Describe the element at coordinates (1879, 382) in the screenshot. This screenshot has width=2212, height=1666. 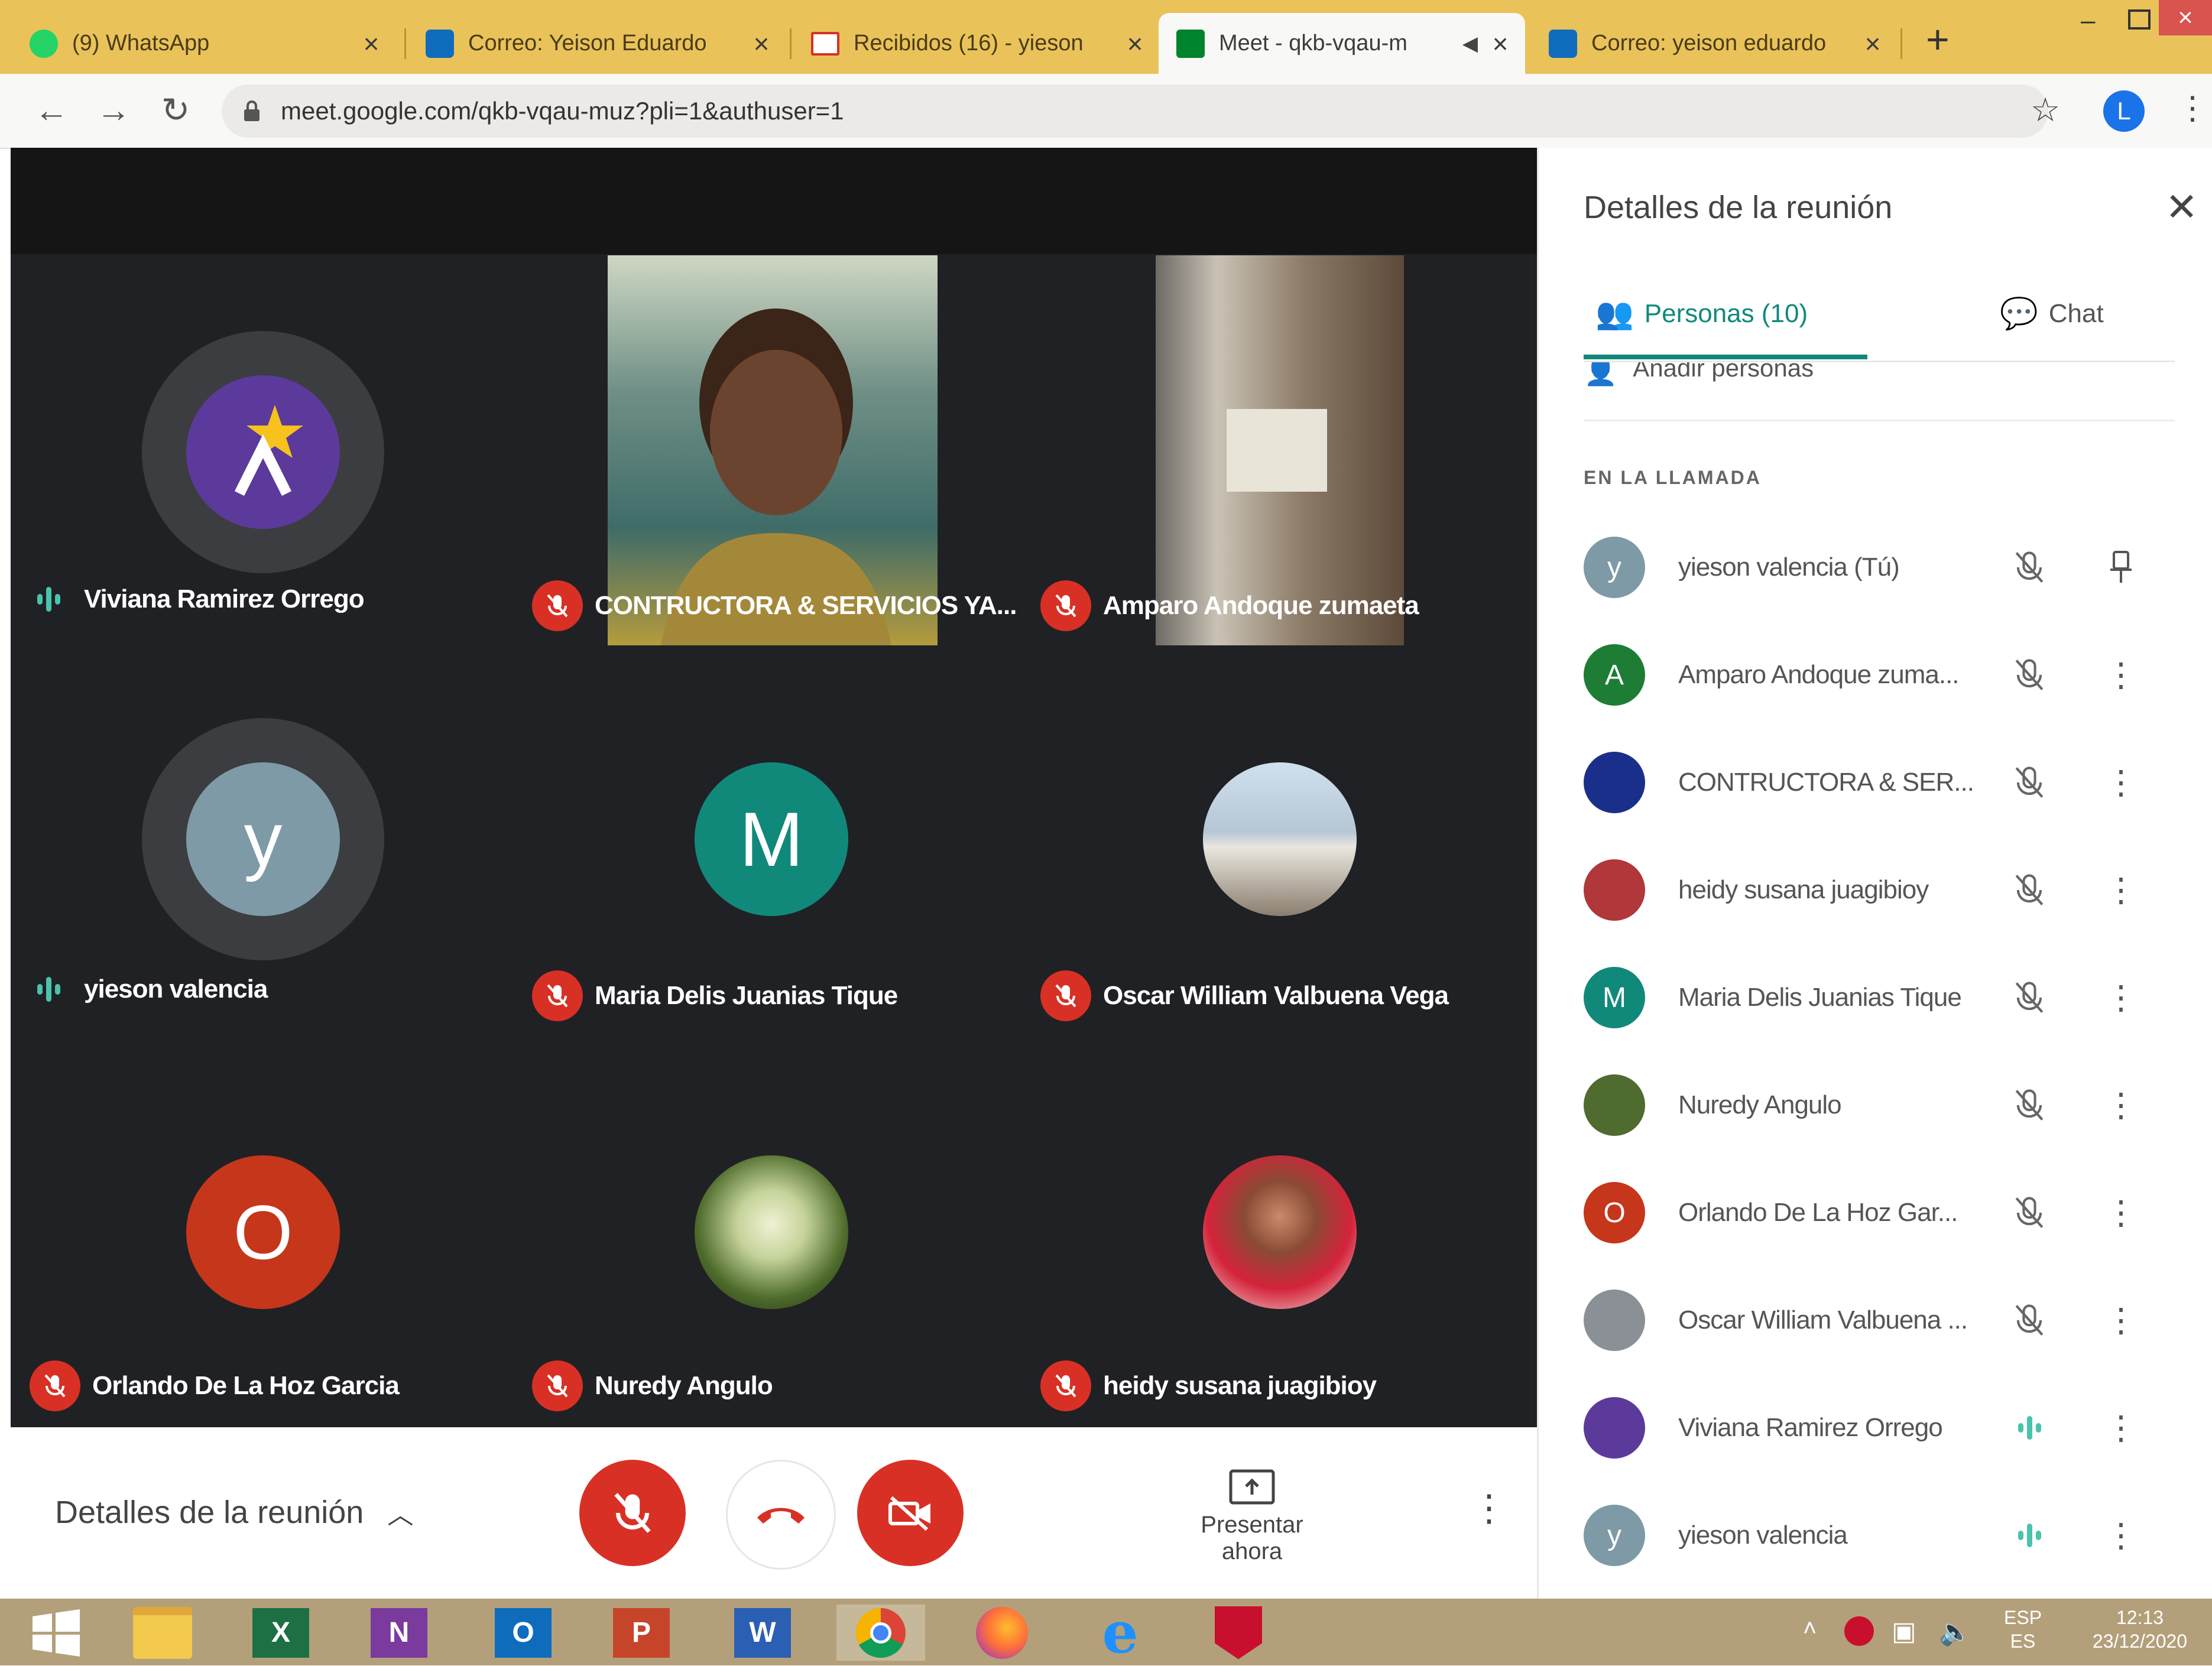
I see `add-people-button: 👤 Añadir personas` at that location.